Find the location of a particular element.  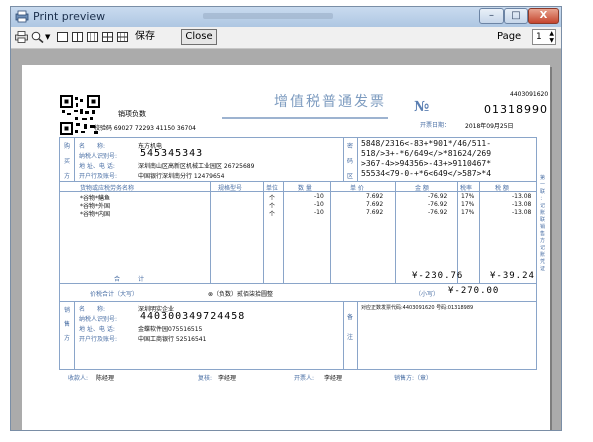

total-words-label: 价税合计（大写） is located at coordinates (114, 294).